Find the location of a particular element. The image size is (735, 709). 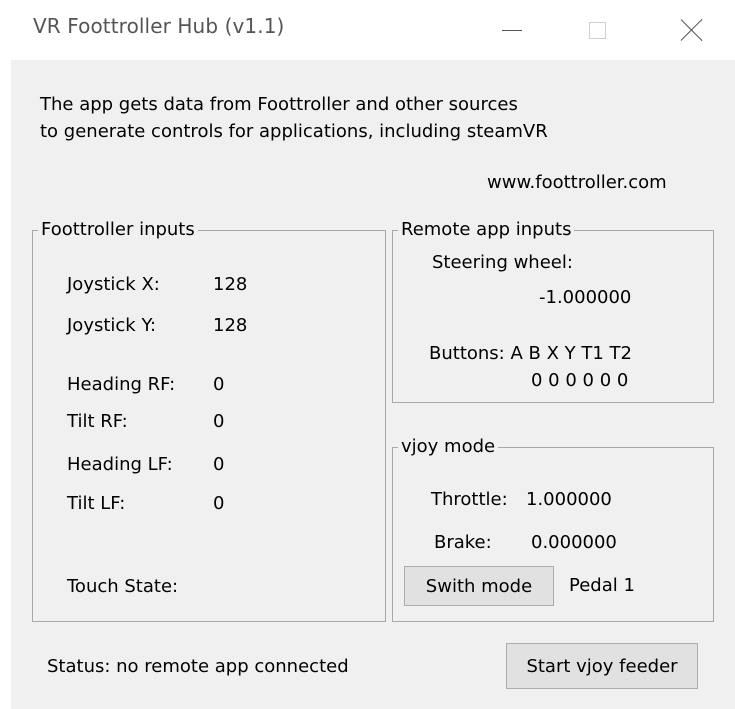

joystick-x-label: Joystick X: is located at coordinates (113, 284).